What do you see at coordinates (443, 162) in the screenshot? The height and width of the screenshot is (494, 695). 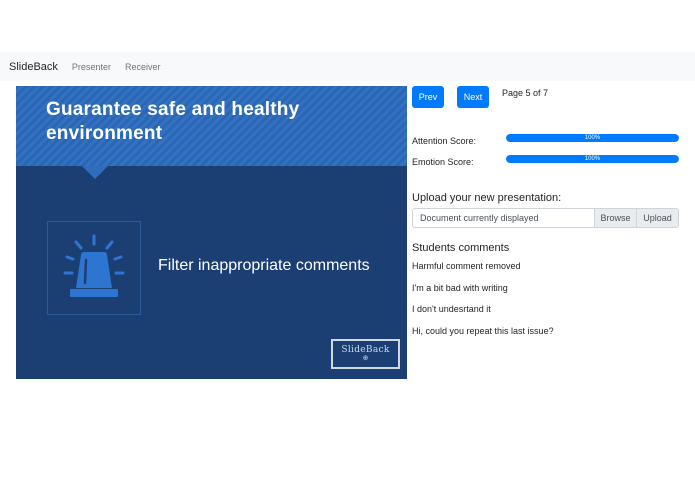 I see `emotion-score-label: Emotion Score:` at bounding box center [443, 162].